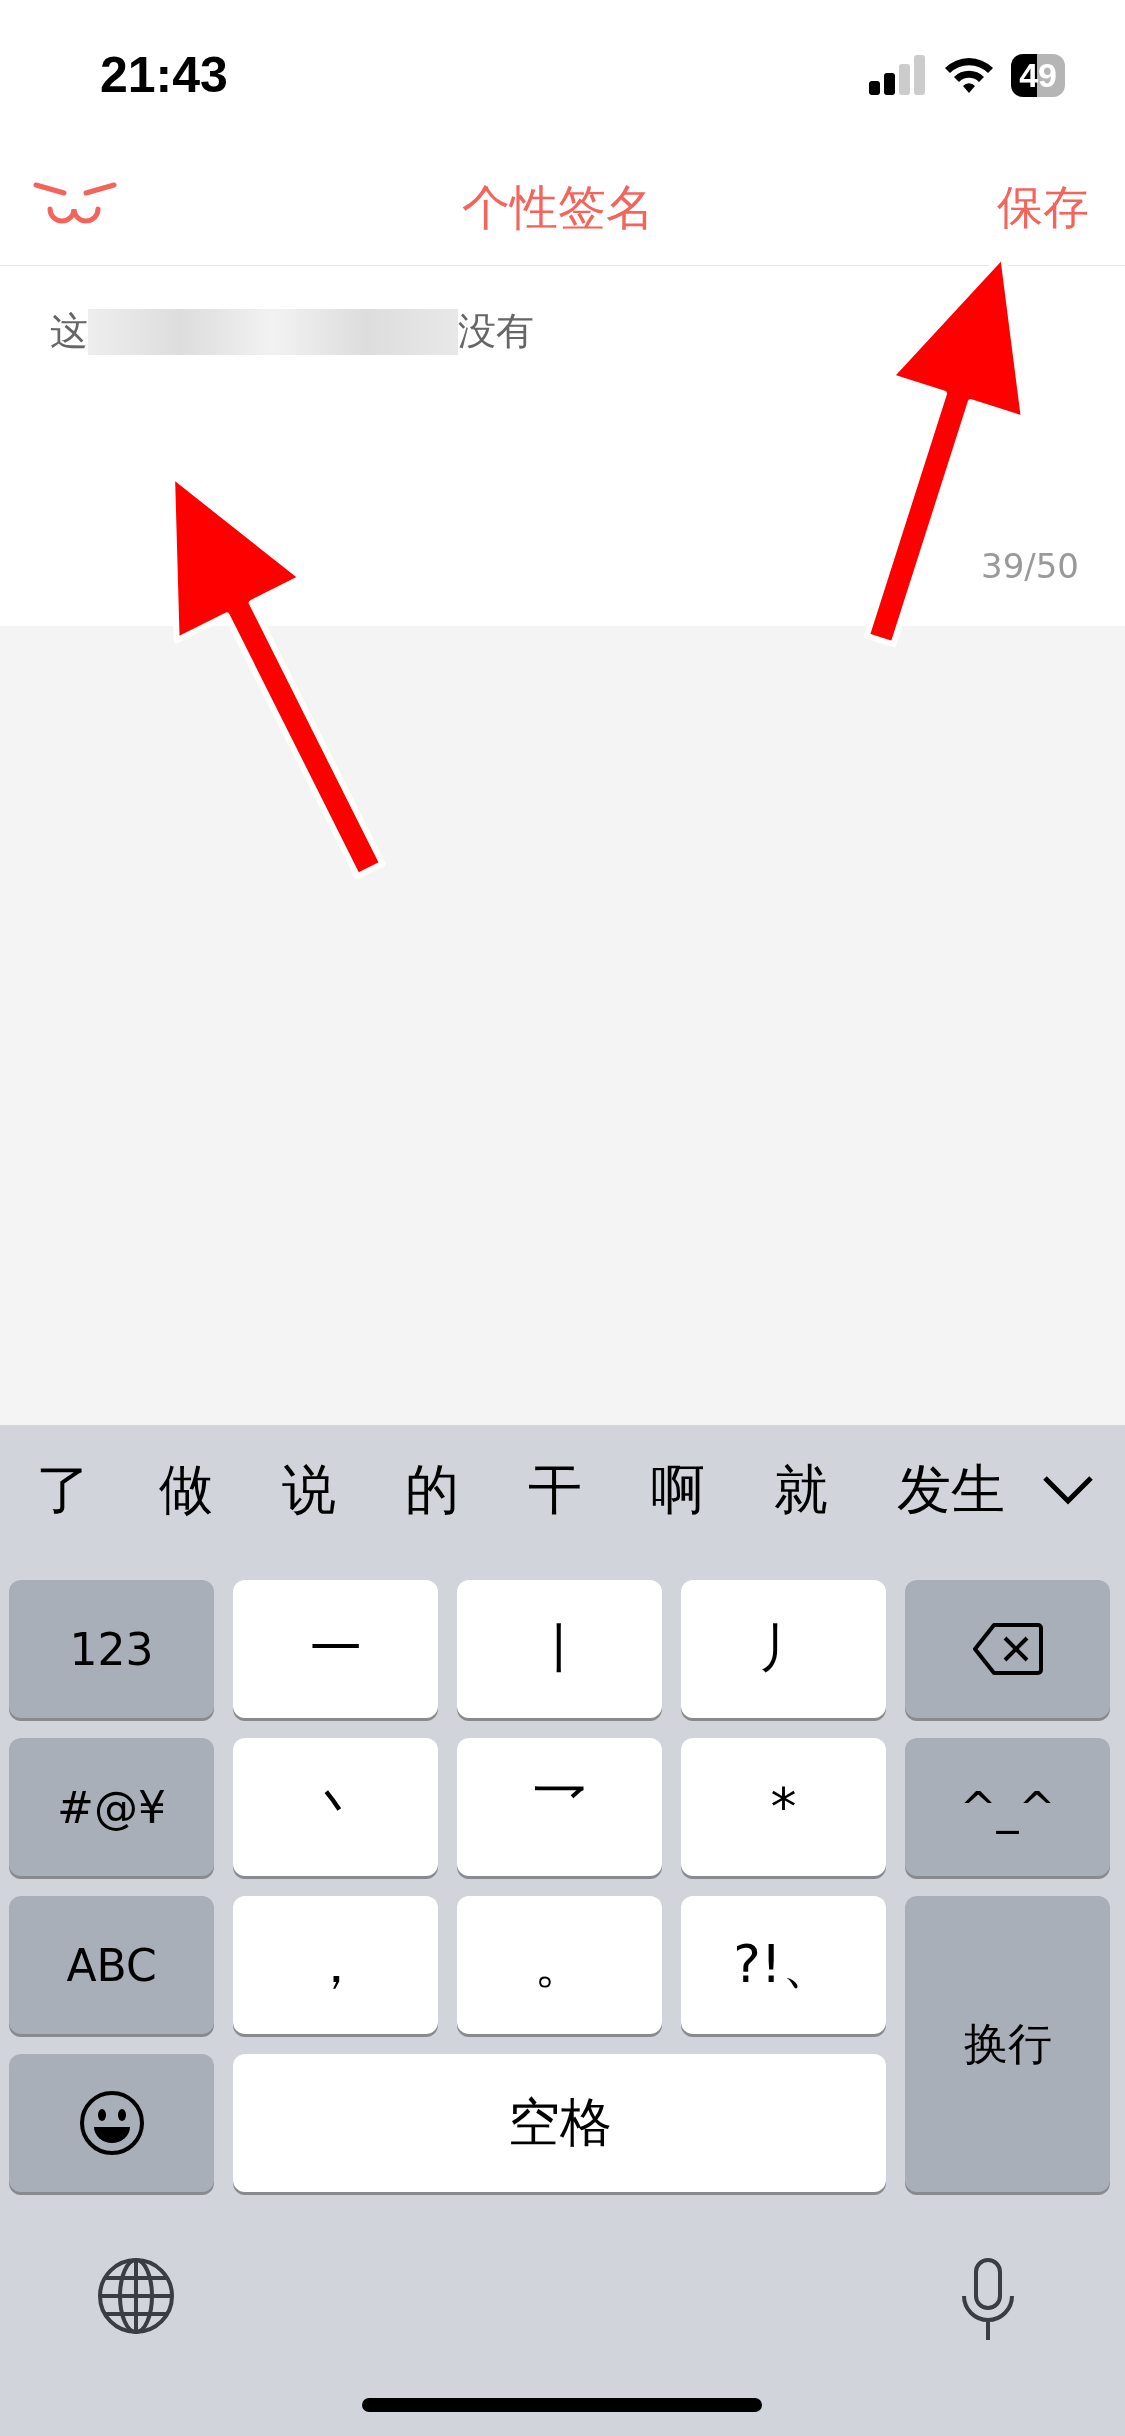 The image size is (1125, 2436). What do you see at coordinates (343, 1490) in the screenshot?
I see `candidate-word: 说` at bounding box center [343, 1490].